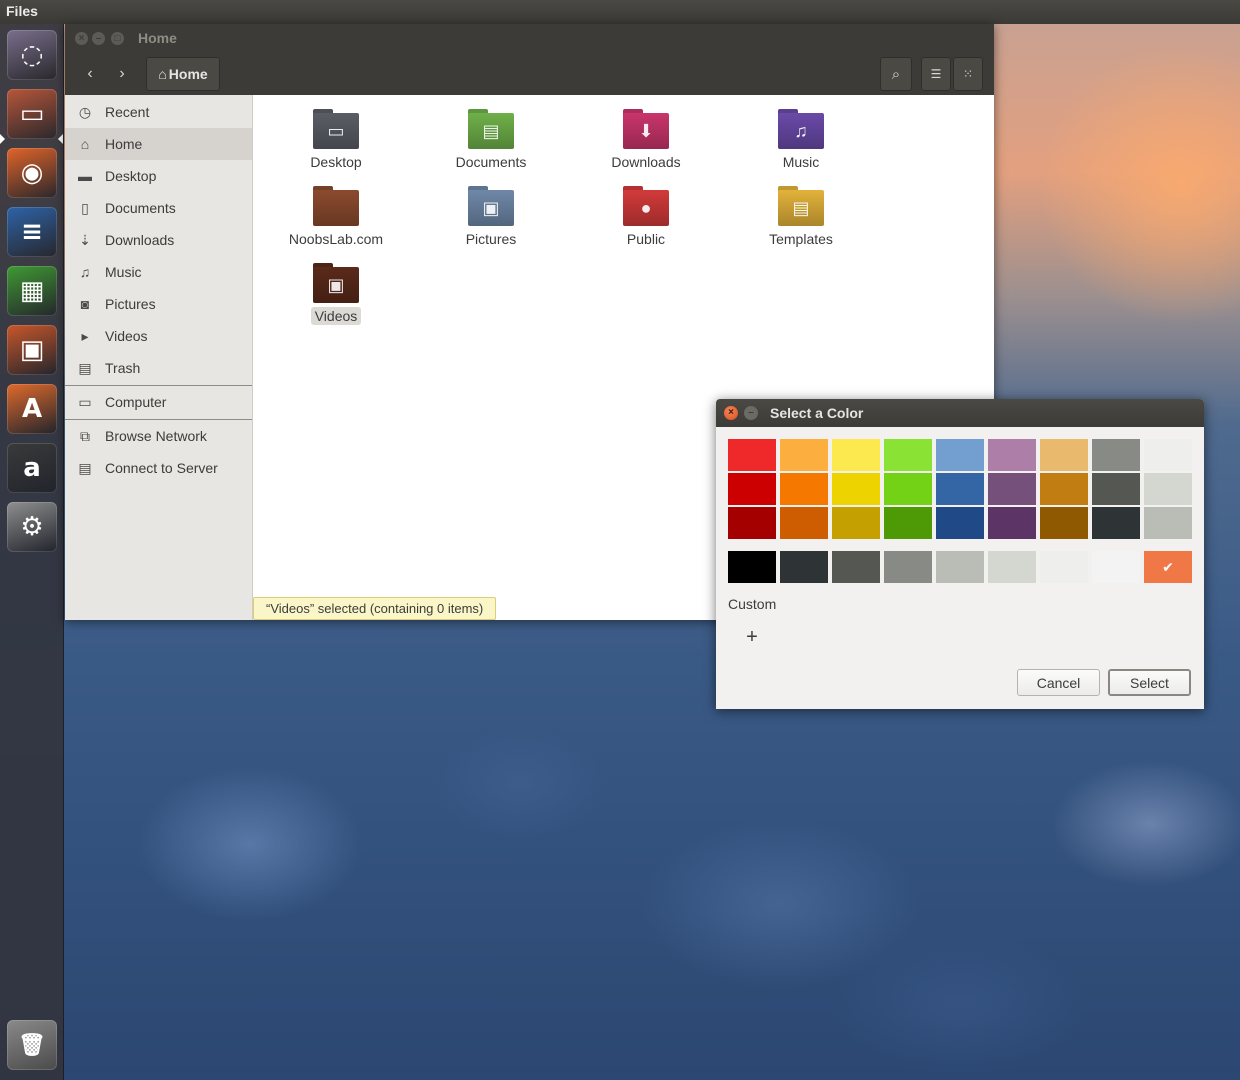  Describe the element at coordinates (752, 637) in the screenshot. I see `add-custom-color-button: +` at that location.